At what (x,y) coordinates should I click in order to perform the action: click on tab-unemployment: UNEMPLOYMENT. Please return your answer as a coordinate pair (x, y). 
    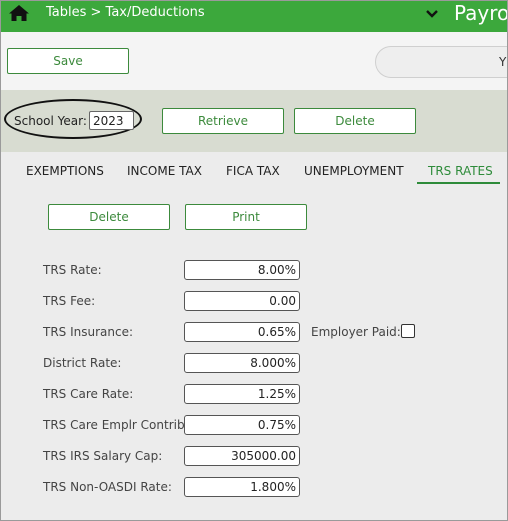
    Looking at the image, I should click on (354, 171).